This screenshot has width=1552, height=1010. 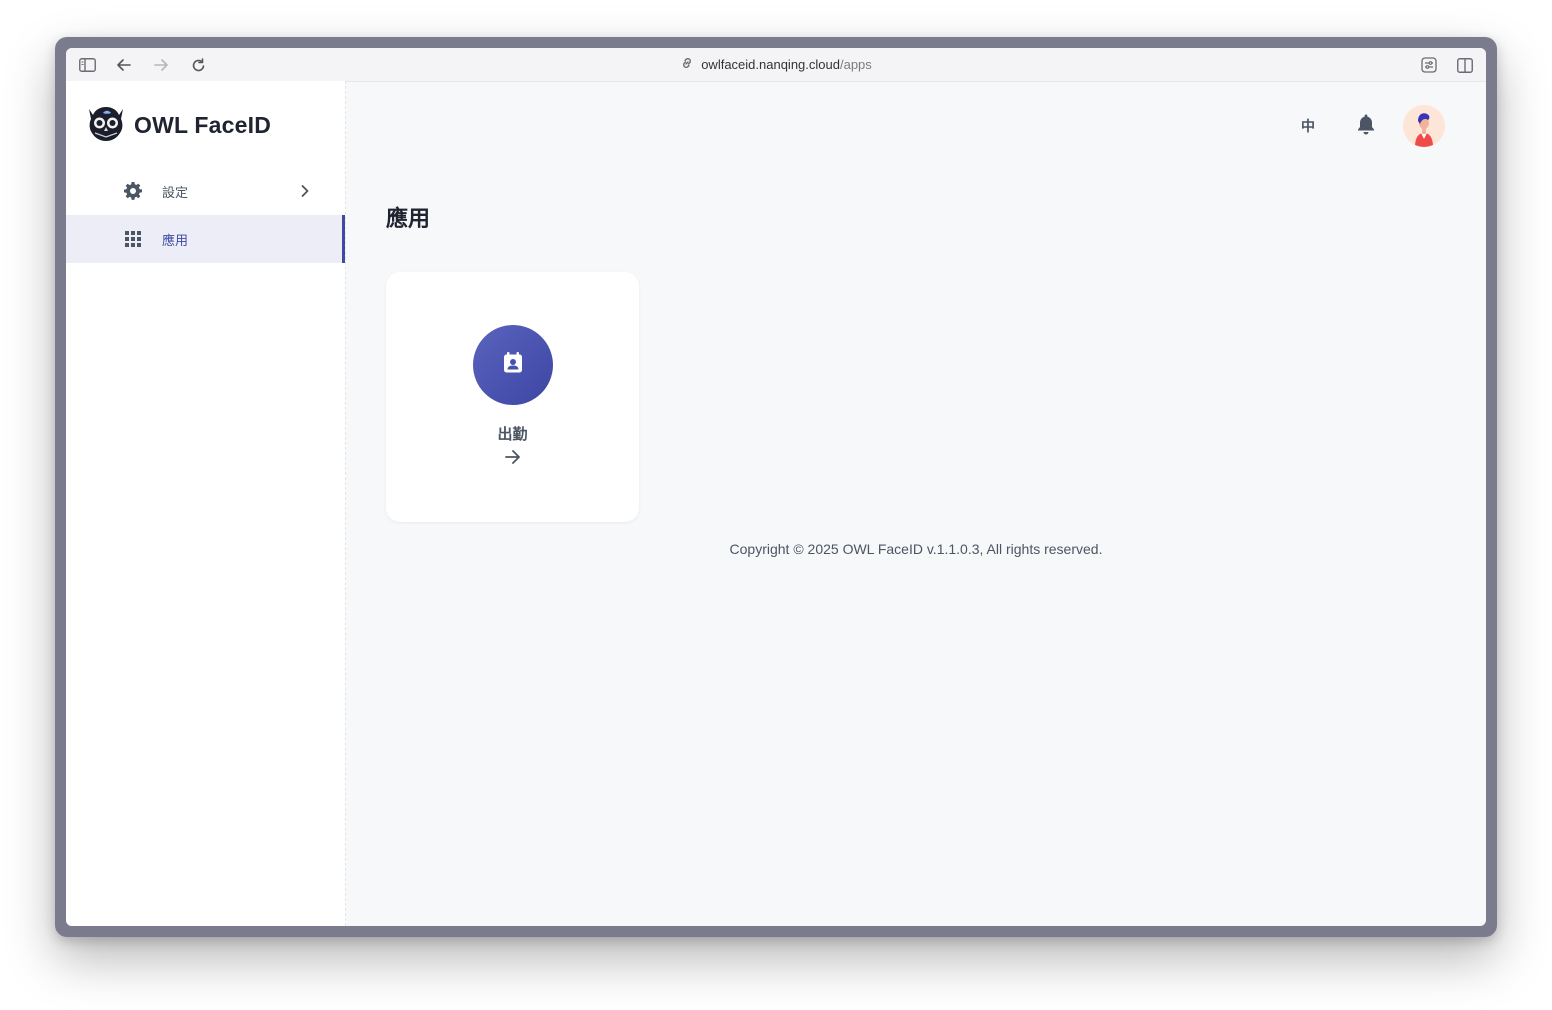 What do you see at coordinates (855, 64) in the screenshot?
I see `url-path: /apps` at bounding box center [855, 64].